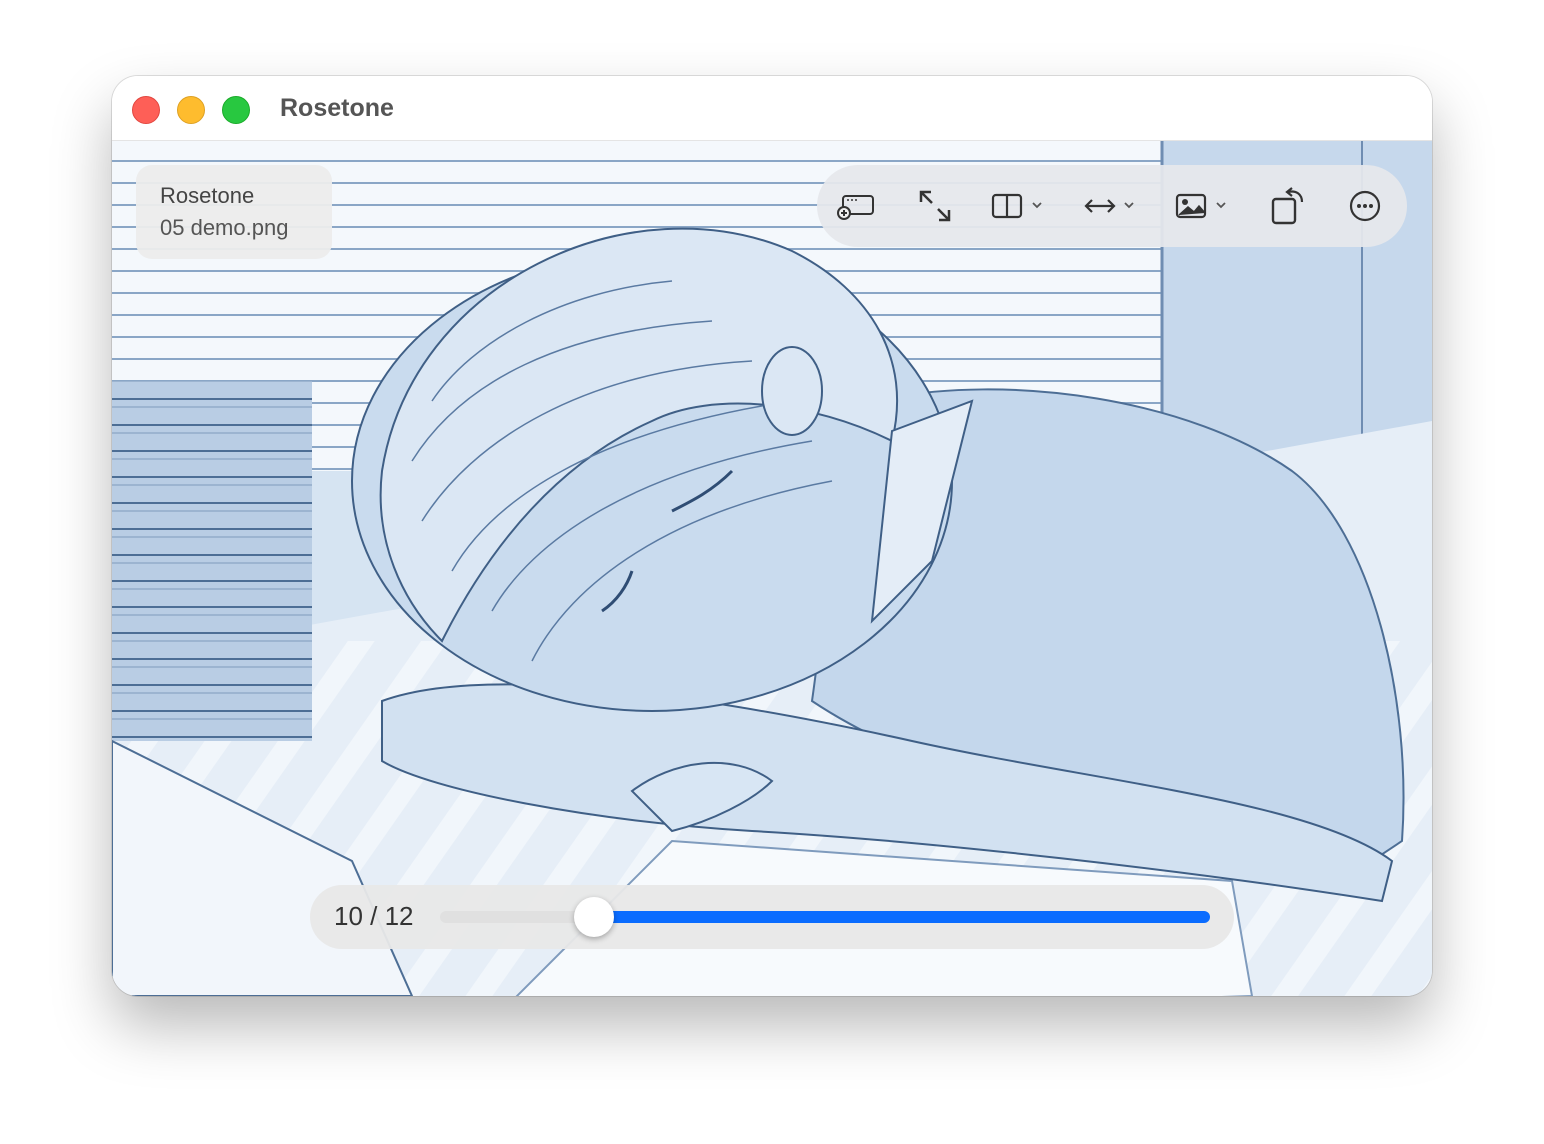  I want to click on rotate-button, so click(1289, 206).